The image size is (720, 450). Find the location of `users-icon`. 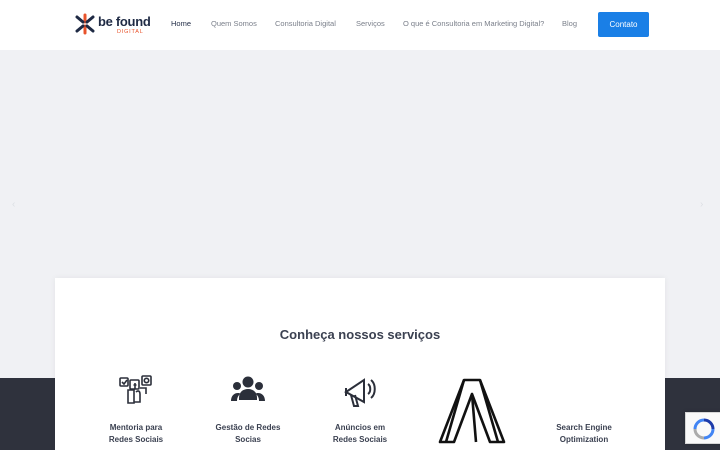

users-icon is located at coordinates (248, 388).